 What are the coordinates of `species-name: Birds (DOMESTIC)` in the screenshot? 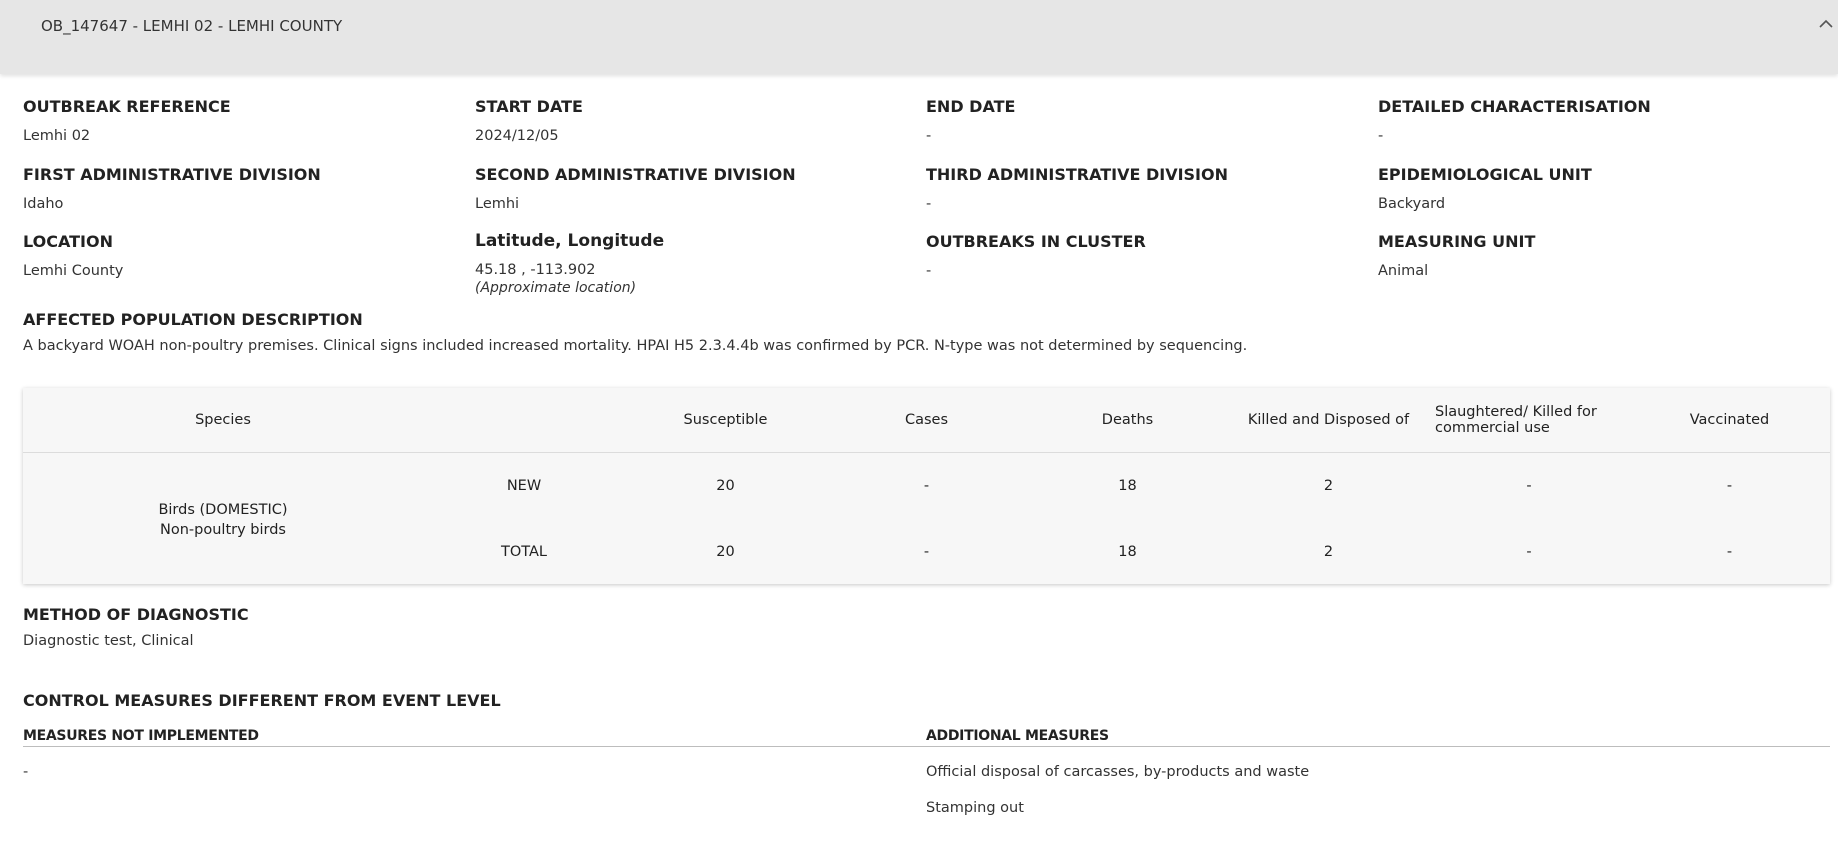 It's located at (223, 510).